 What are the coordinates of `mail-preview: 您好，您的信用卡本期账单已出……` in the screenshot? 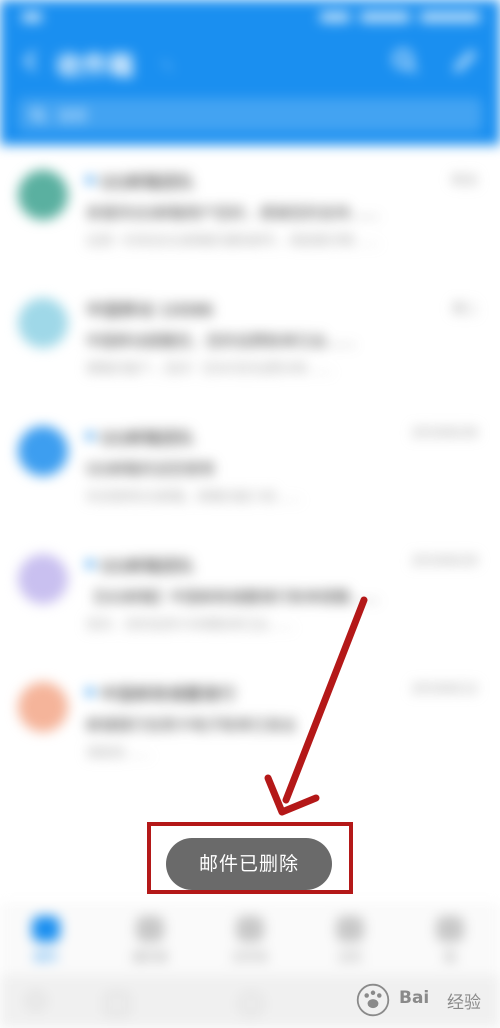 It's located at (190, 625).